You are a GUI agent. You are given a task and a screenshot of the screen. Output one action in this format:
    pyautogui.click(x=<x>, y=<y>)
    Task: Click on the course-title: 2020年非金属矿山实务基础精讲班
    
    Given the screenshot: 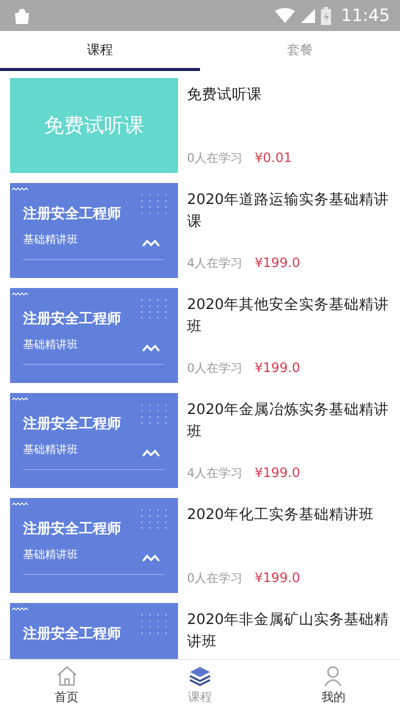 What is the action you would take?
    pyautogui.click(x=289, y=631)
    